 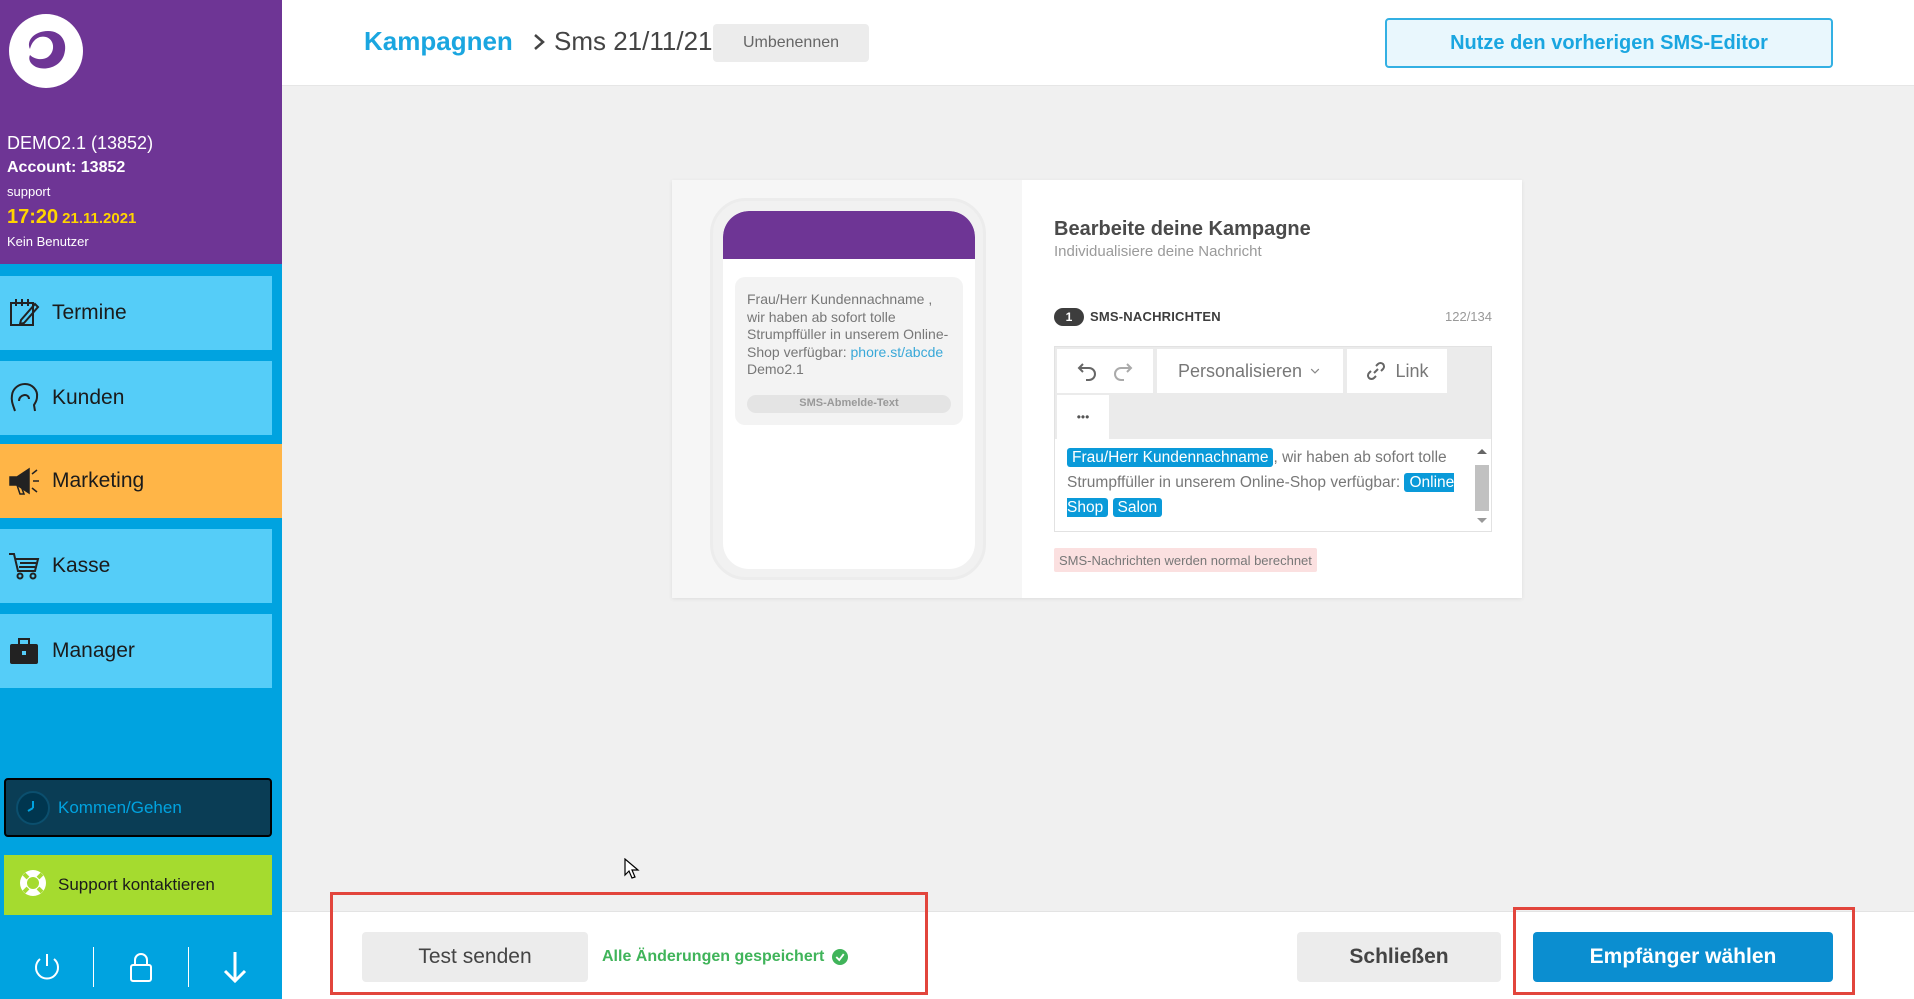 What do you see at coordinates (93, 650) in the screenshot?
I see `sidebar-item-label: Manager` at bounding box center [93, 650].